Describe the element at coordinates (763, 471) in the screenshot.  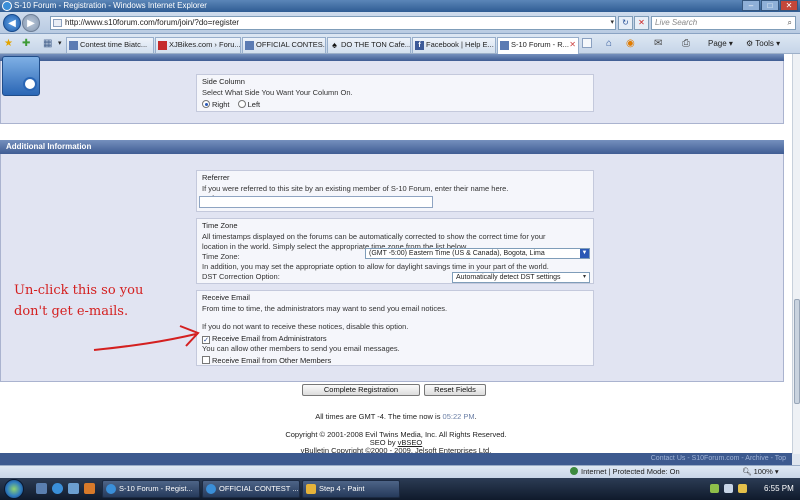
I see `zoom-text: 100%` at that location.